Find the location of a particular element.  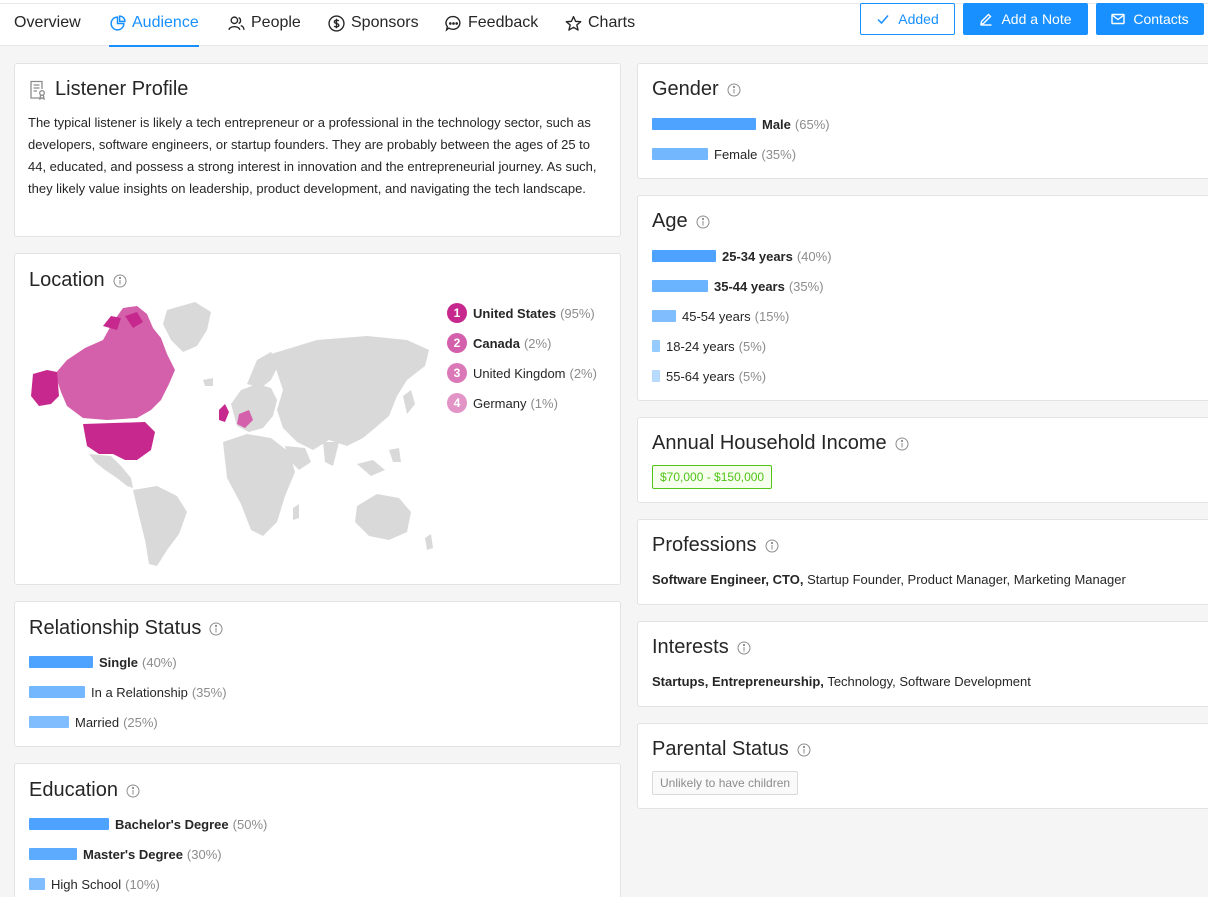

location-item-united-kingdom: 3 United Kingdom (2%) is located at coordinates (522, 373).